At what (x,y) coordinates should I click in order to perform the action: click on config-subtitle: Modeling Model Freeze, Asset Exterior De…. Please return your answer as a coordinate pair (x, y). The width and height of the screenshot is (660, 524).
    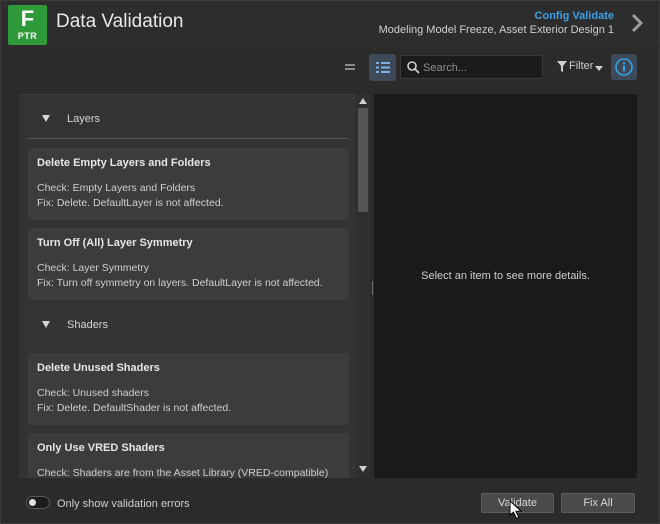
    Looking at the image, I should click on (496, 30).